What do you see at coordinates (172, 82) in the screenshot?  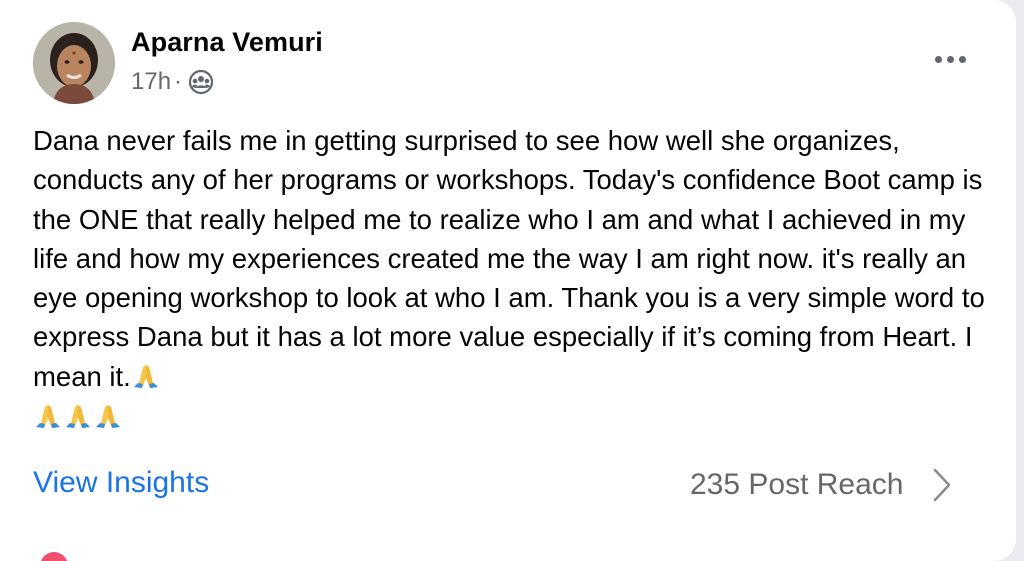 I see `post-meta: 17h ·` at bounding box center [172, 82].